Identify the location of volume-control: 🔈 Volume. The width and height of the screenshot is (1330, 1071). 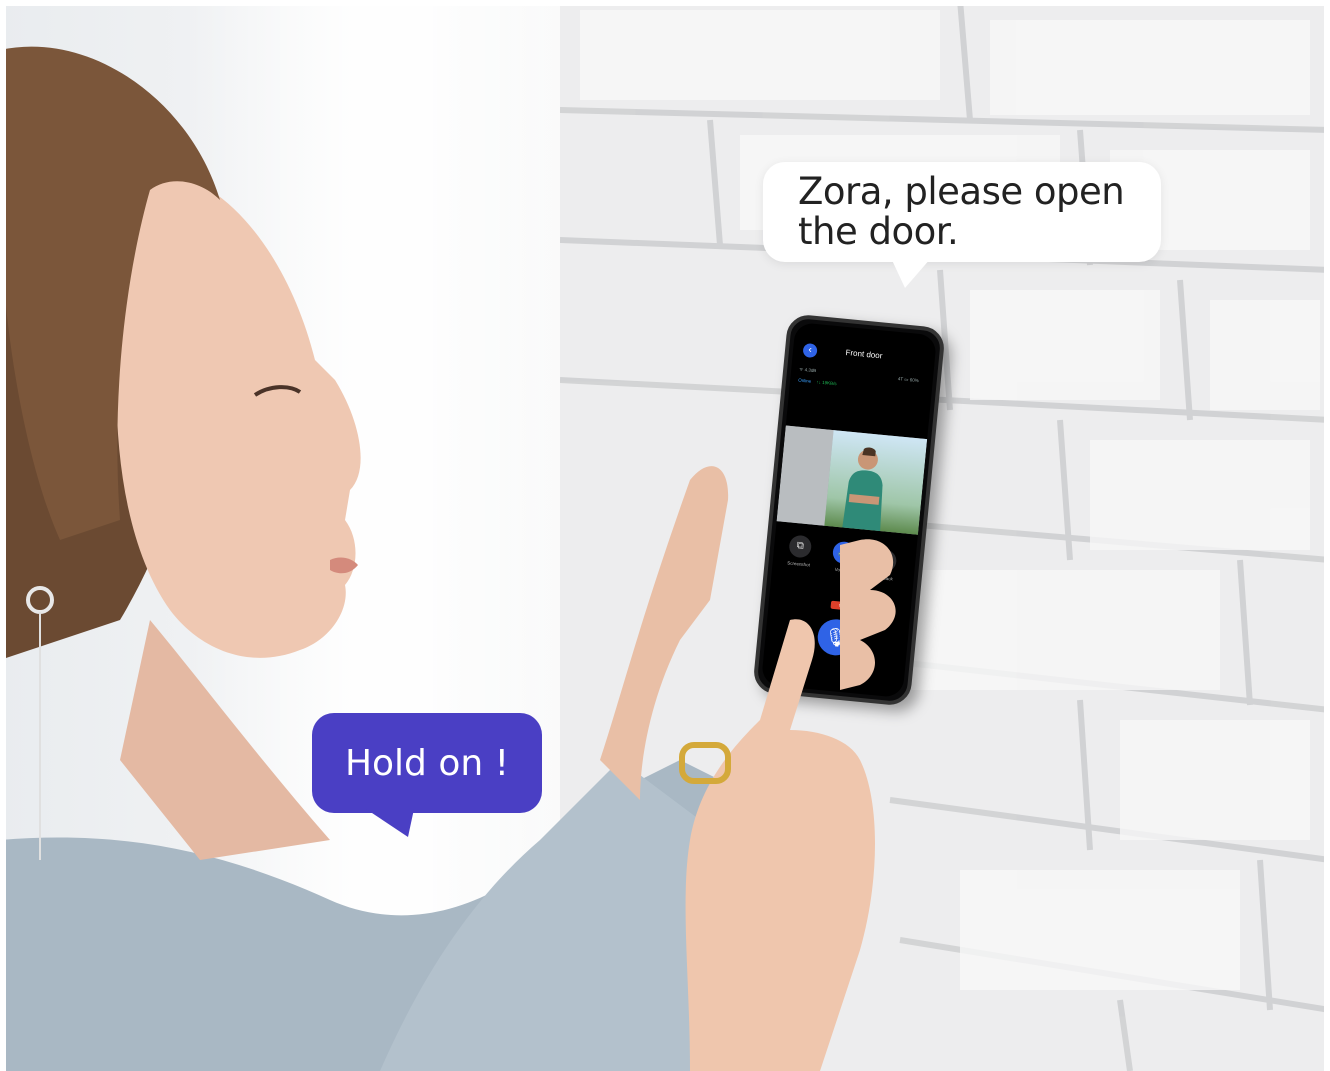
(843, 557).